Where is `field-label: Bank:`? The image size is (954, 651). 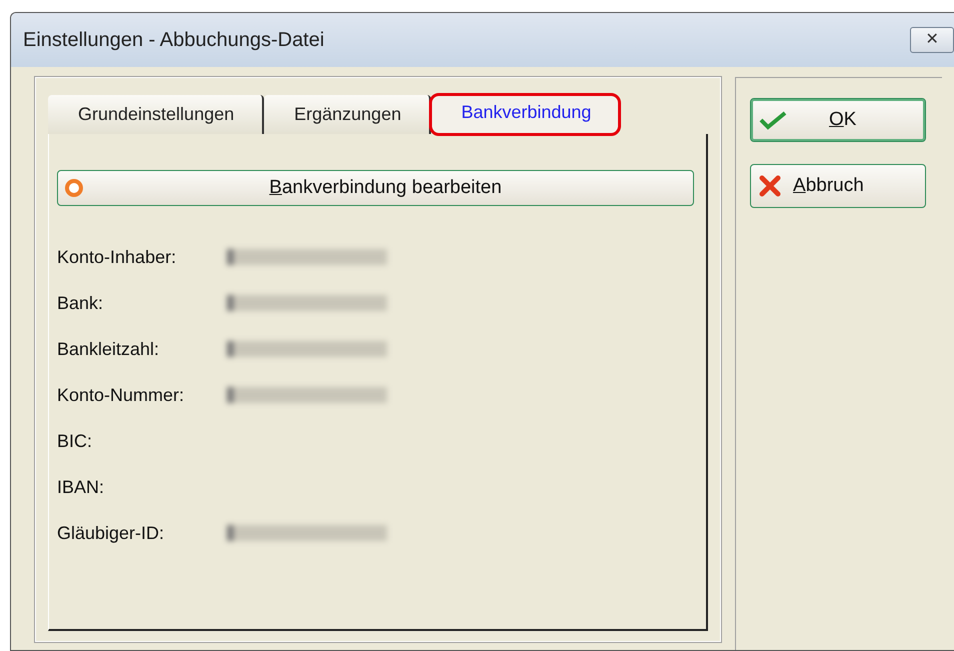 field-label: Bank: is located at coordinates (80, 303).